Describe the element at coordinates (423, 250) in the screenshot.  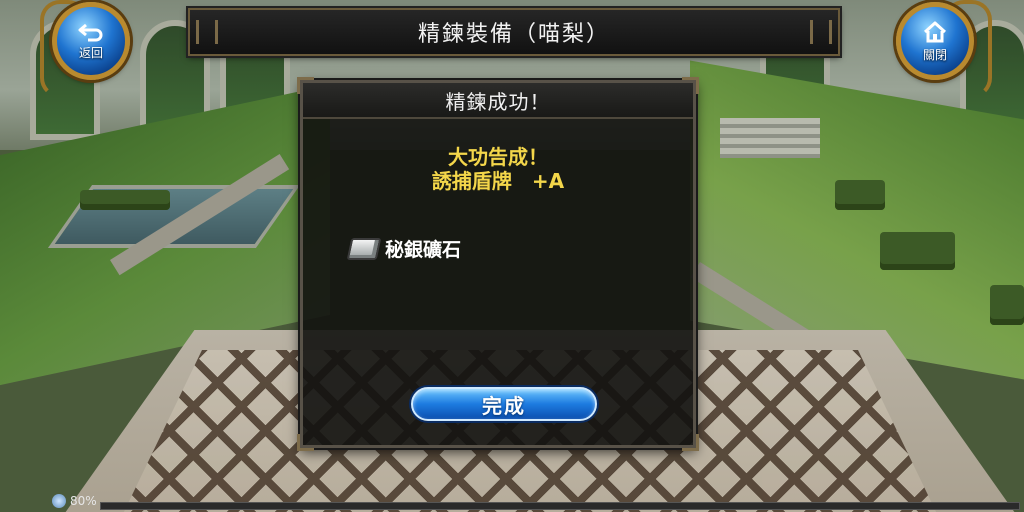
I see `material-name: 秘銀礦石` at that location.